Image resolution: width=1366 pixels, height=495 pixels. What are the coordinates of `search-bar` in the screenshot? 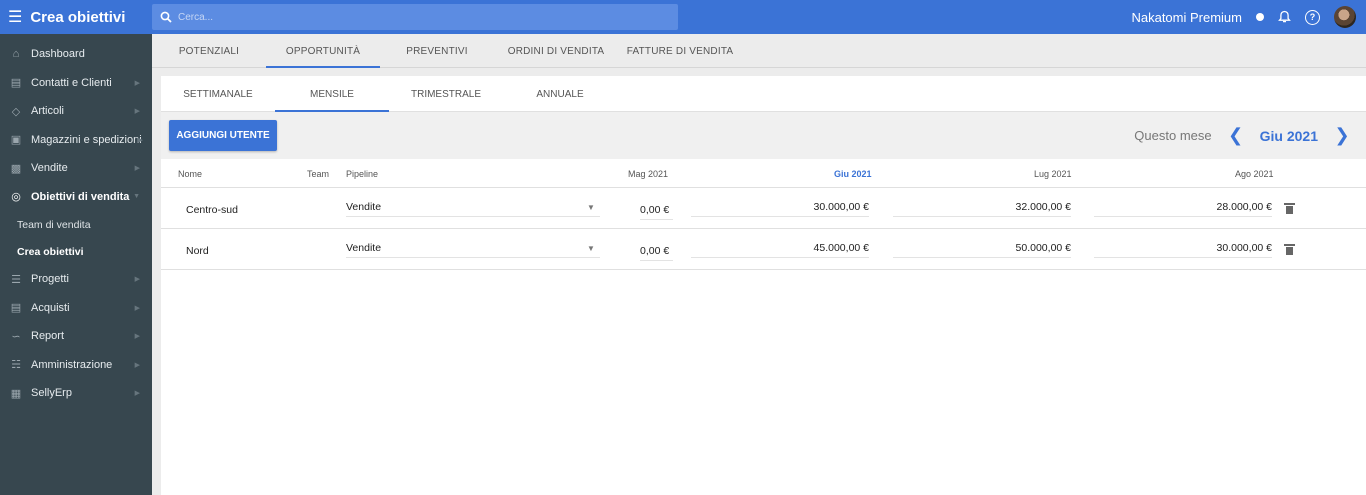 It's located at (415, 17).